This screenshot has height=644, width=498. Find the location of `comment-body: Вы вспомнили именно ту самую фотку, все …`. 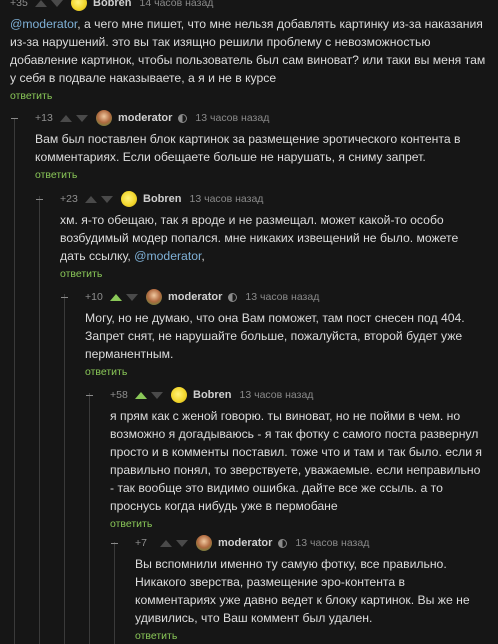

comment-body: Вы вспомнили именно ту самую фотку, все … is located at coordinates (302, 591).